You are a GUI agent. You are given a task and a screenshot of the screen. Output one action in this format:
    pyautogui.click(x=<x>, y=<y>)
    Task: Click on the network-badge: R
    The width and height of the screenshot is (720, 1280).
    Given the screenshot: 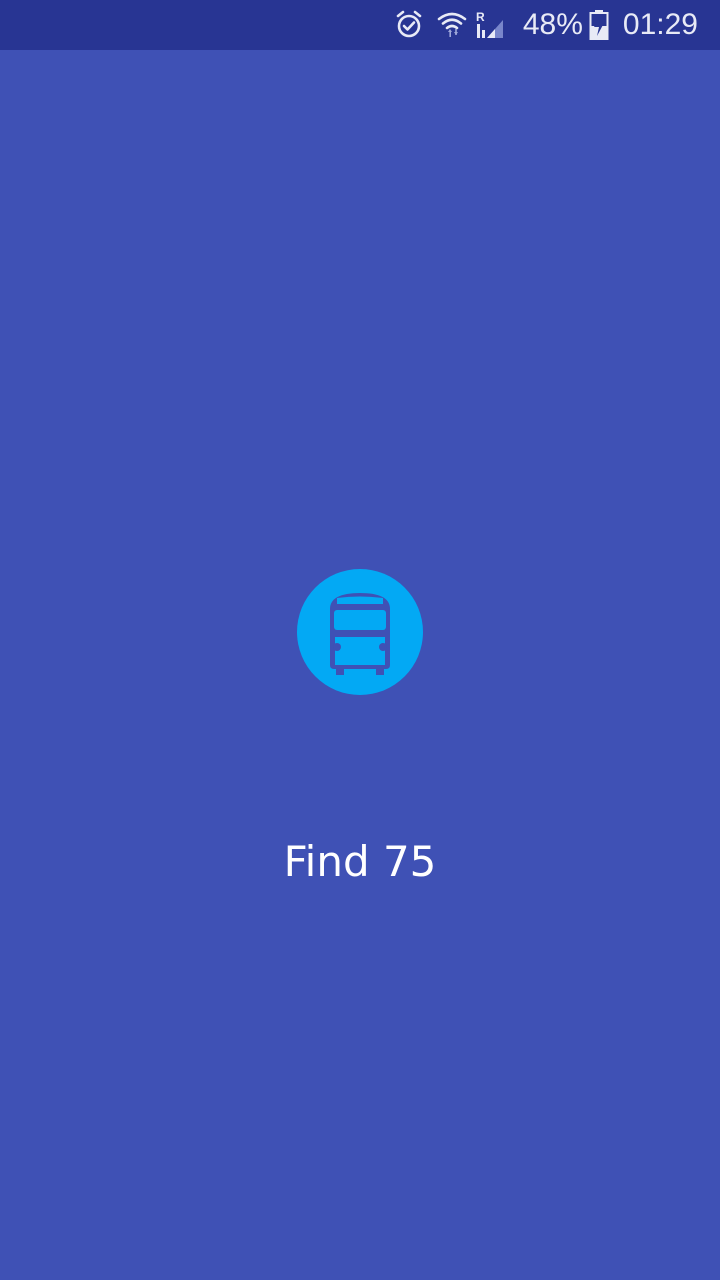 What is the action you would take?
    pyautogui.click(x=480, y=17)
    